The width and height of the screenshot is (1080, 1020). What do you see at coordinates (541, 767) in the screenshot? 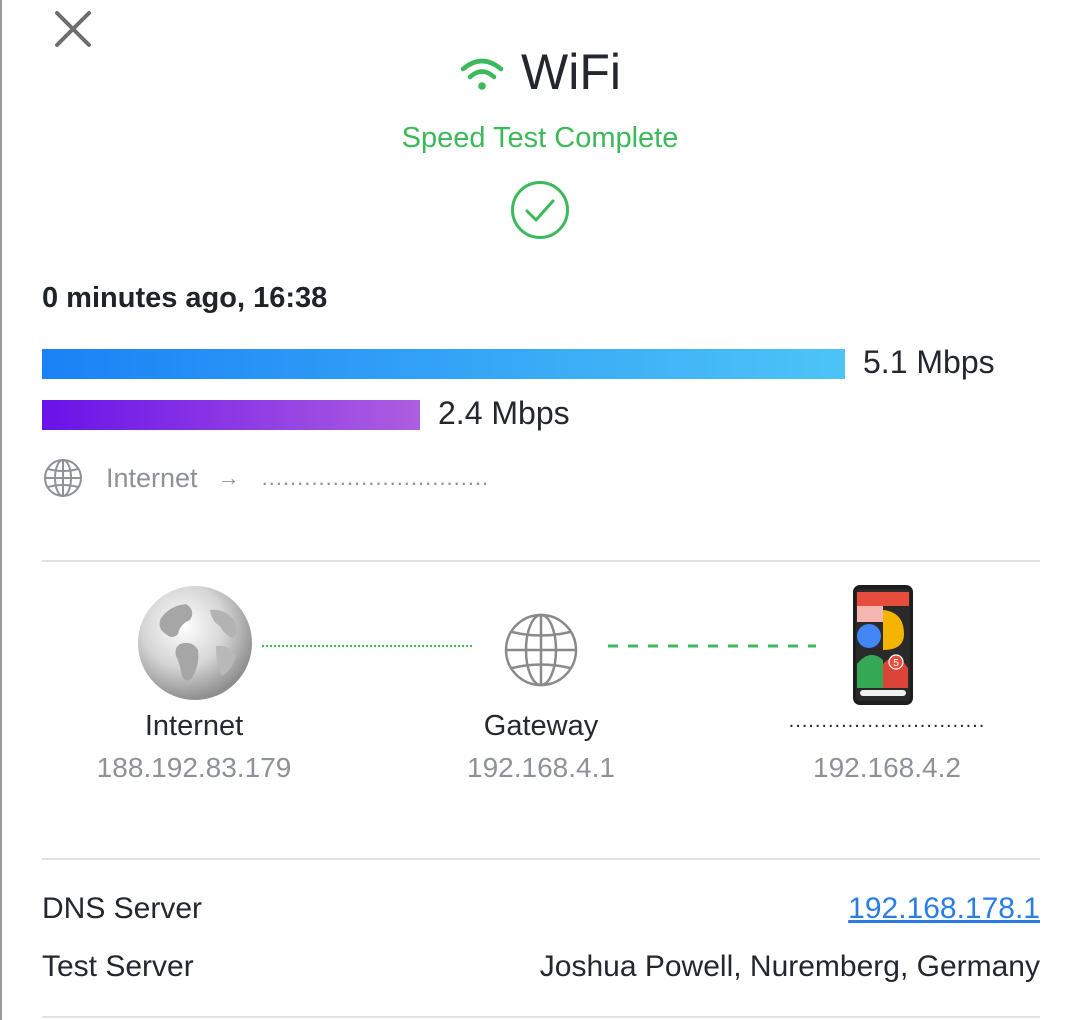
I see `topology-node-ip: 192.168.4.1` at bounding box center [541, 767].